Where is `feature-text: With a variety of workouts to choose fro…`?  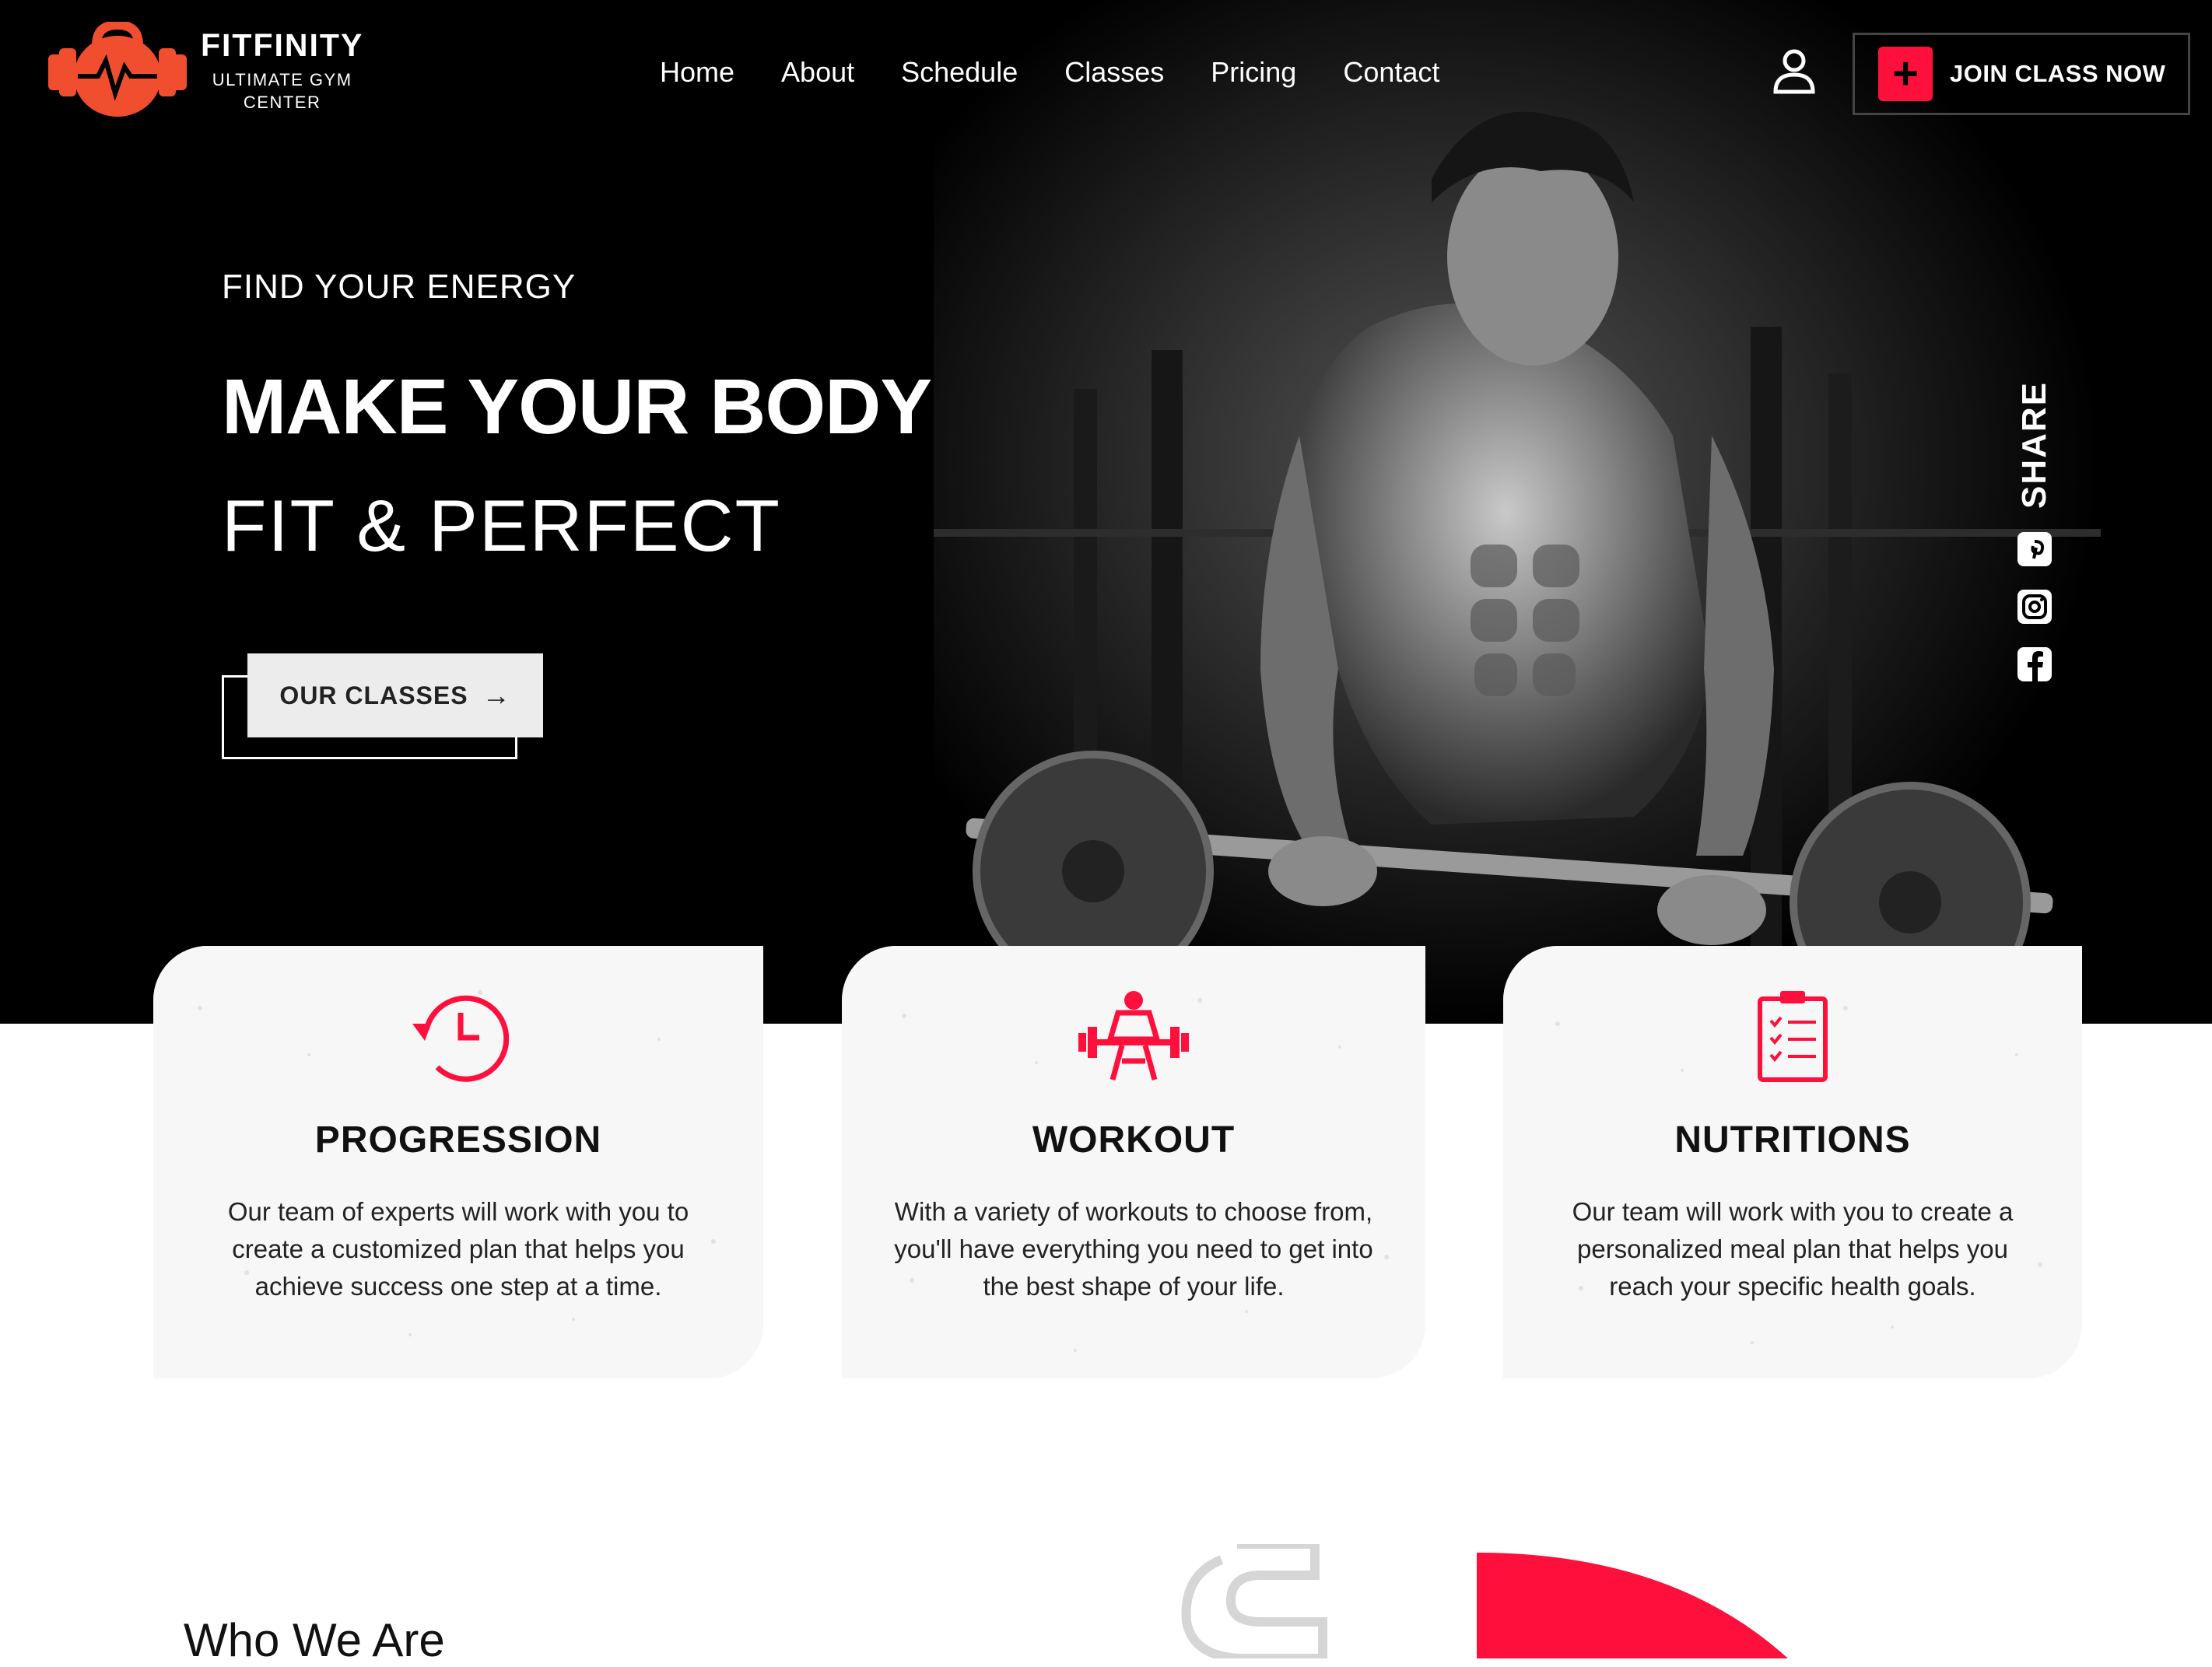 feature-text: With a variety of workouts to choose fro… is located at coordinates (1133, 1249).